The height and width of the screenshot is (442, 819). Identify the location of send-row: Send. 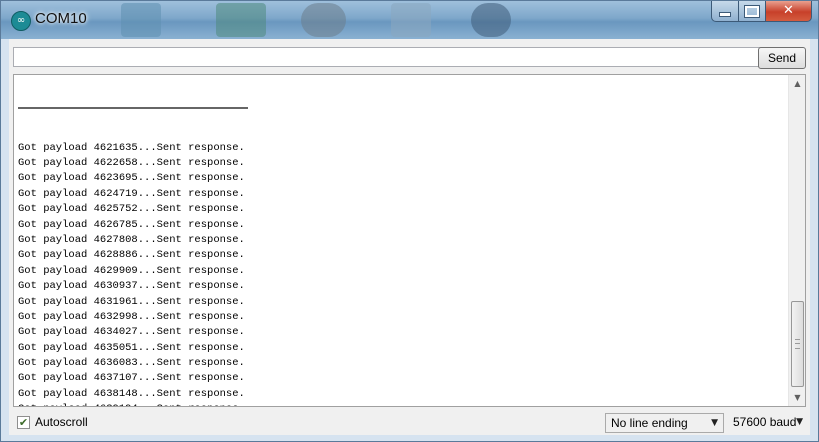
(409, 58).